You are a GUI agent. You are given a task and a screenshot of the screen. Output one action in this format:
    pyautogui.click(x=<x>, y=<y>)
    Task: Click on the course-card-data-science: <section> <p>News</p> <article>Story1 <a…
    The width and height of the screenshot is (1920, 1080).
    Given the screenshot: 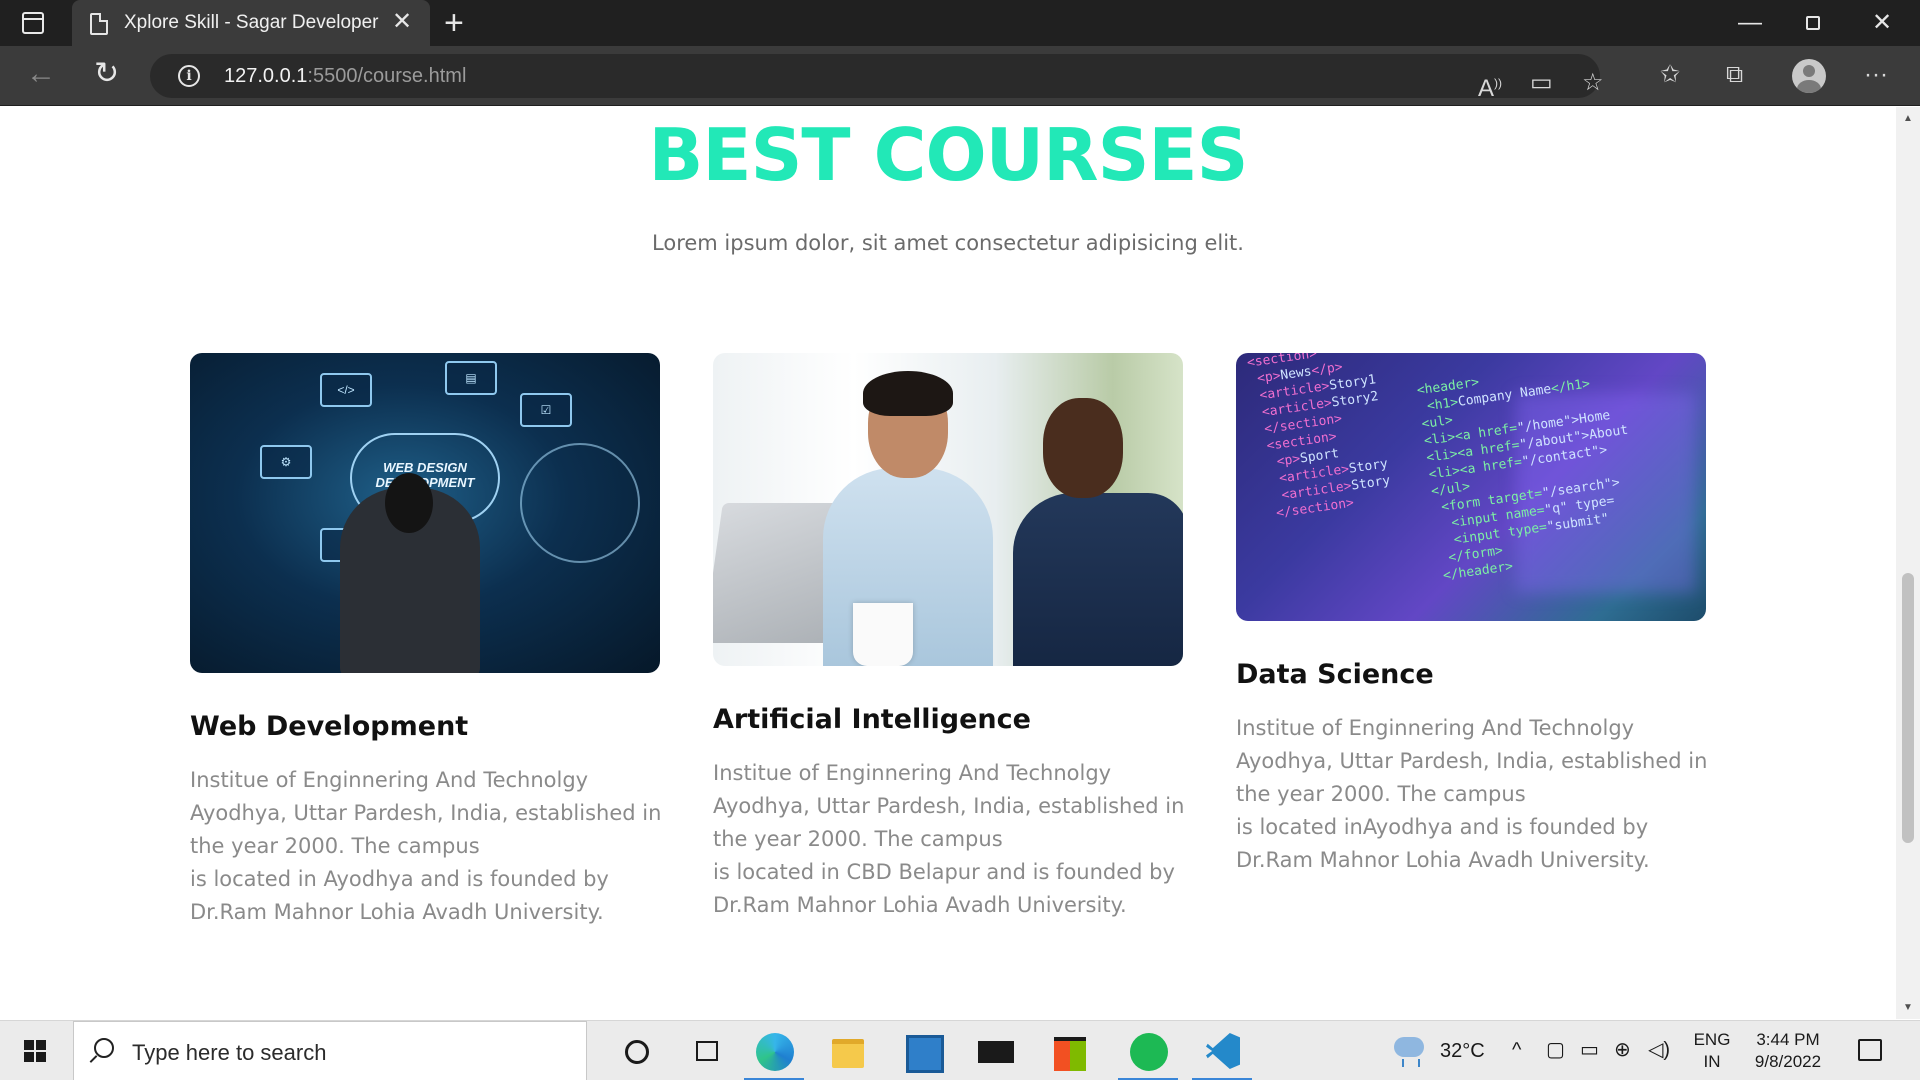 What is the action you would take?
    pyautogui.click(x=1472, y=615)
    